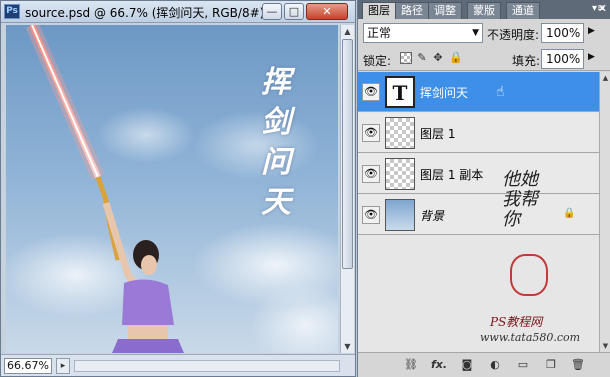  I want to click on scroll-thumb, so click(347, 154).